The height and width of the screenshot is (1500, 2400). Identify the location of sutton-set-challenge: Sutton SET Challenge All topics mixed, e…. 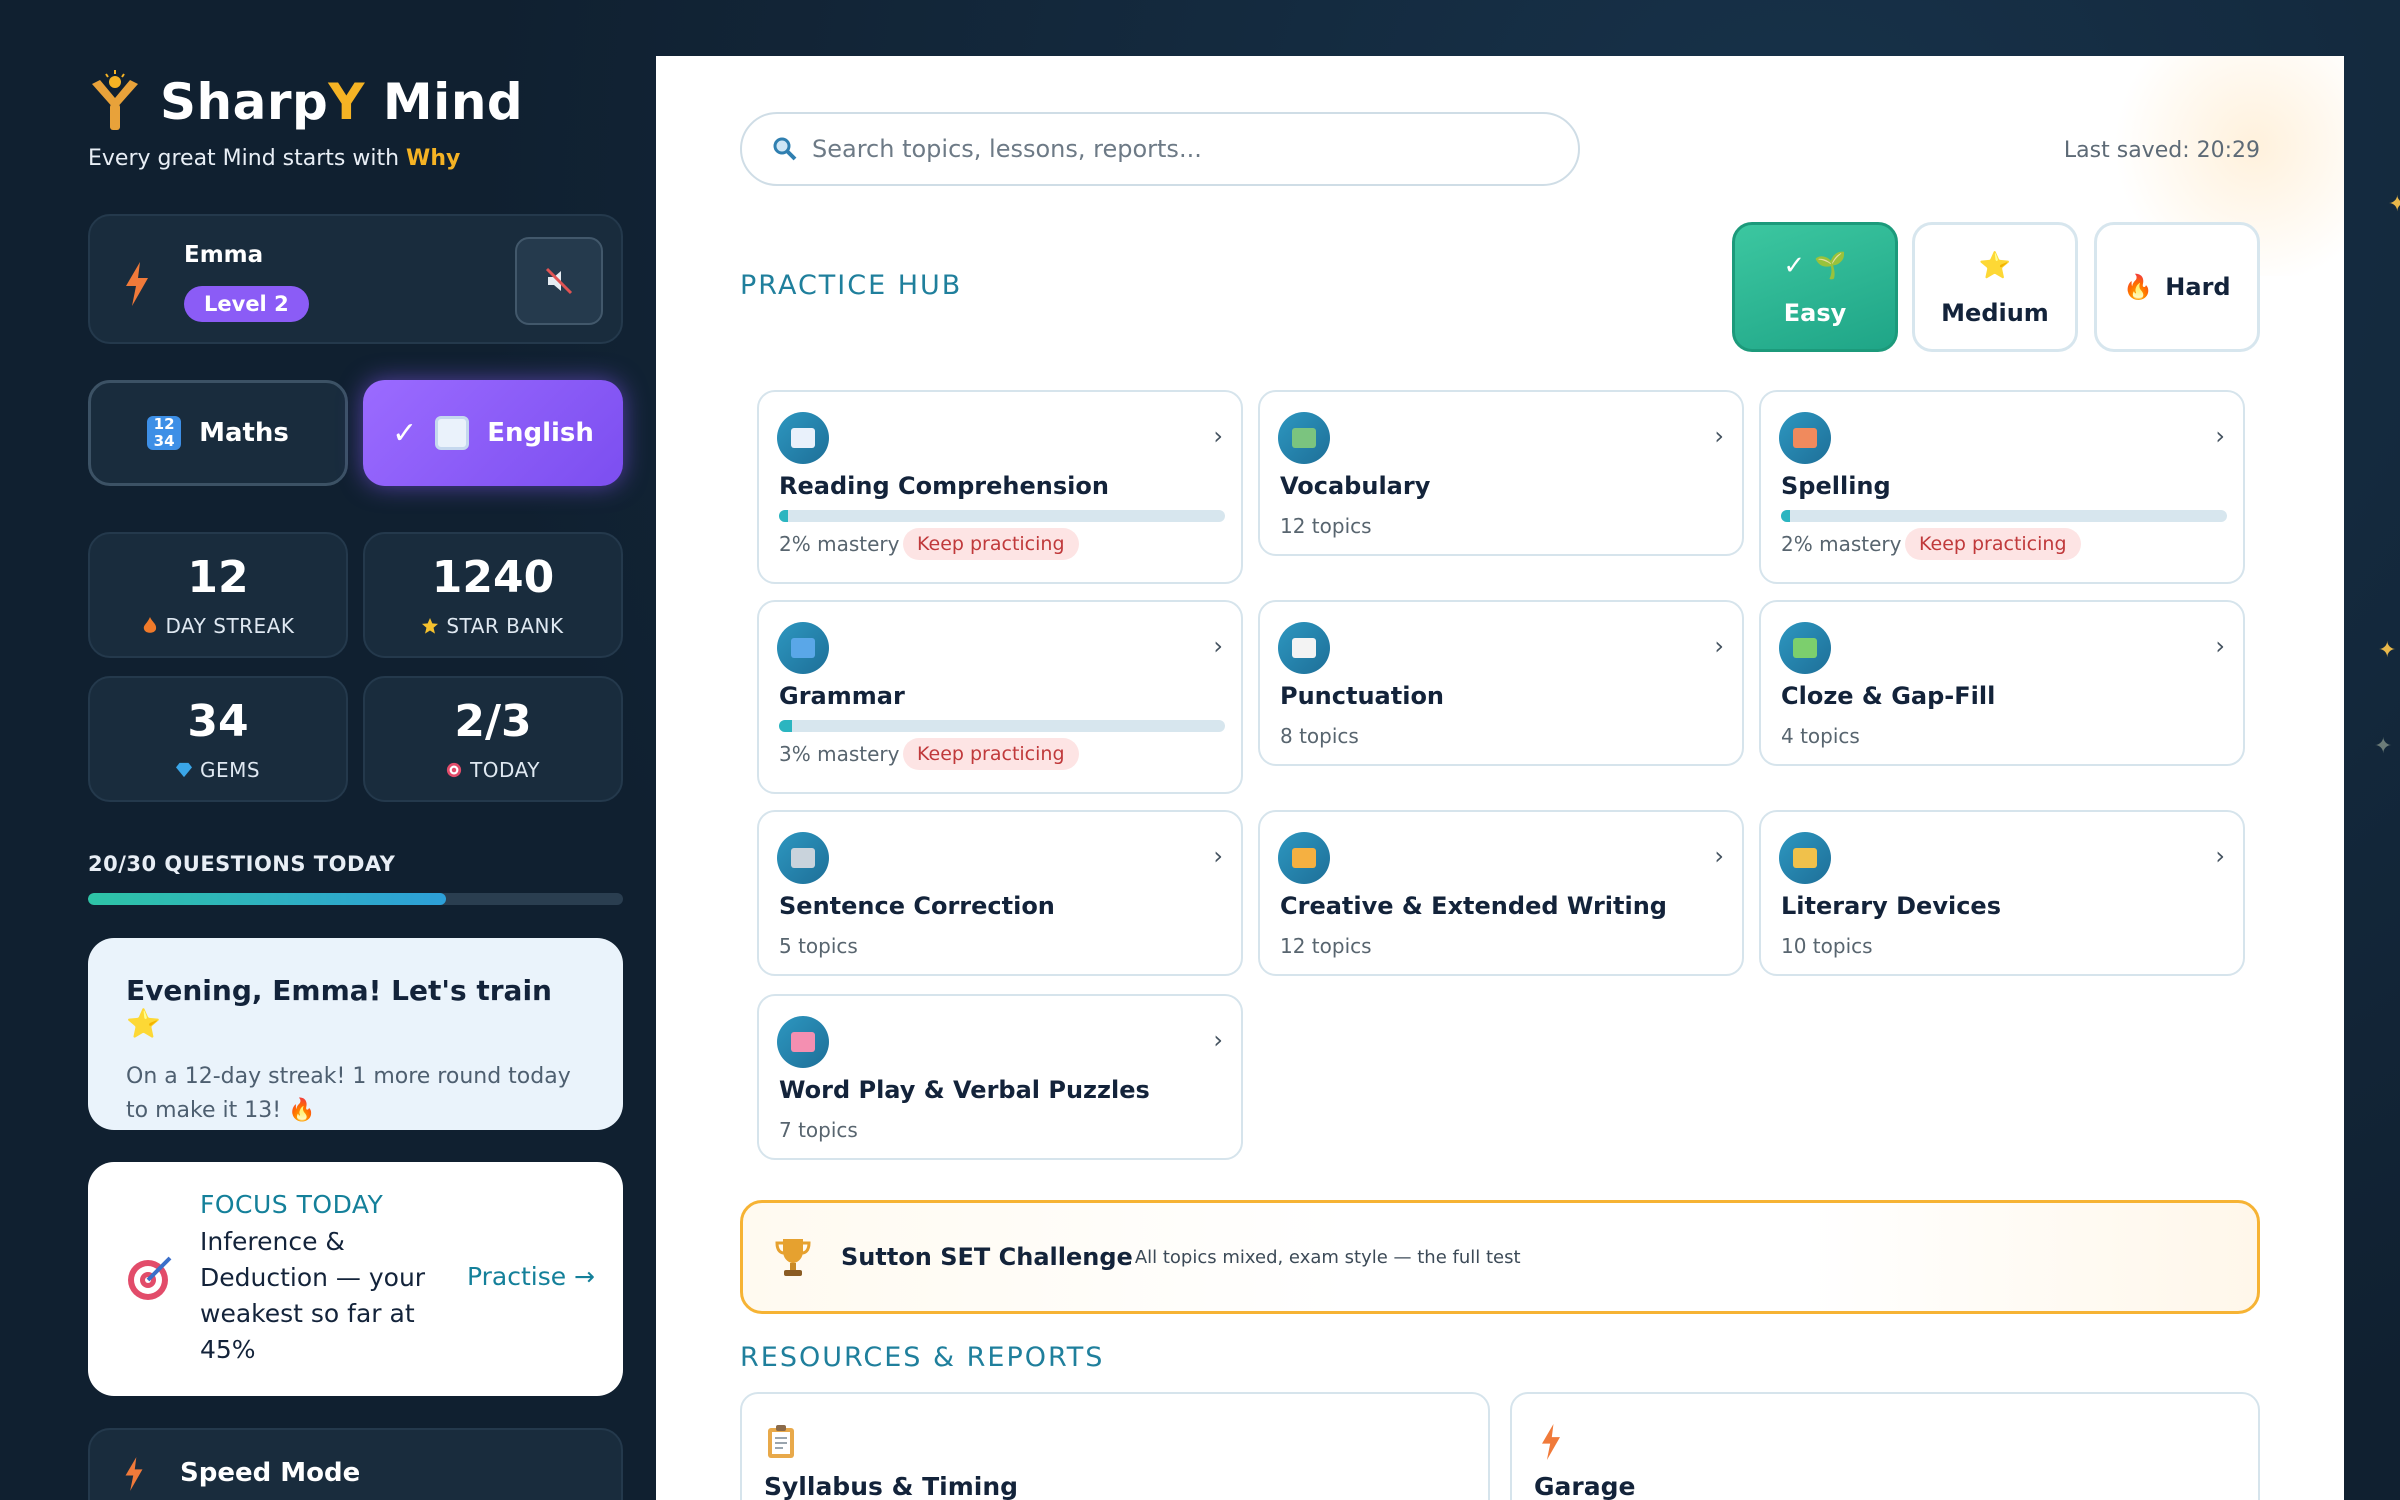
(1500, 1257).